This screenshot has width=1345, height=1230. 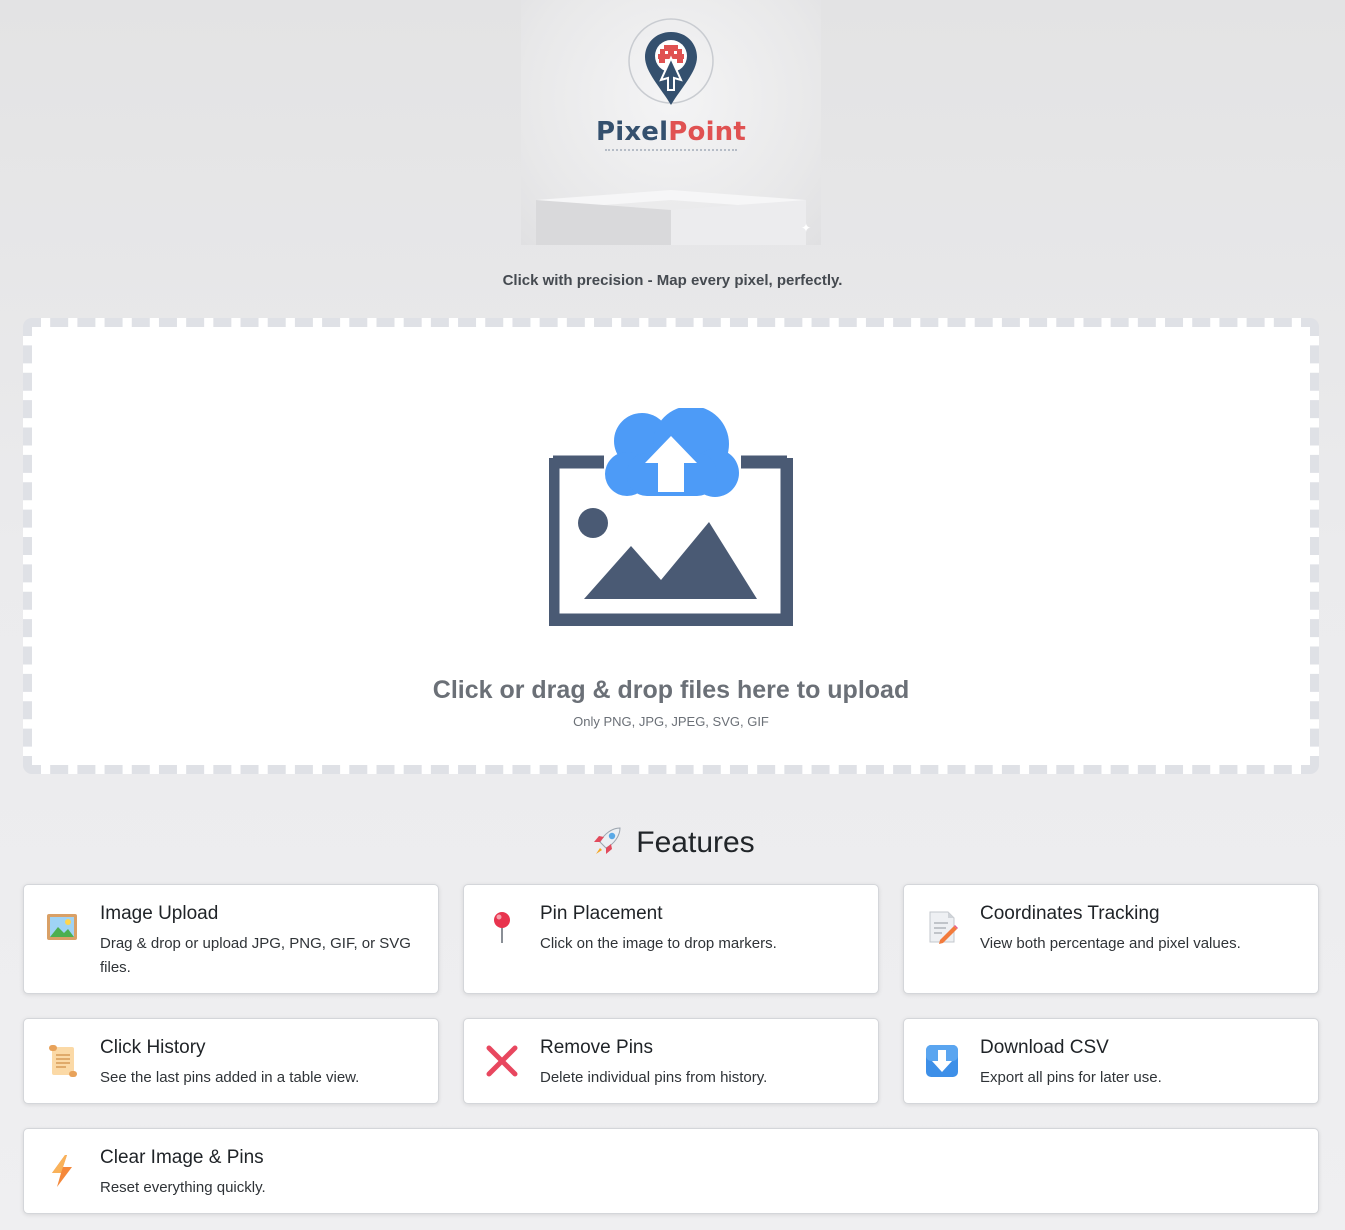 I want to click on feature-desc: View both percentage and pixel values., so click(x=1110, y=943).